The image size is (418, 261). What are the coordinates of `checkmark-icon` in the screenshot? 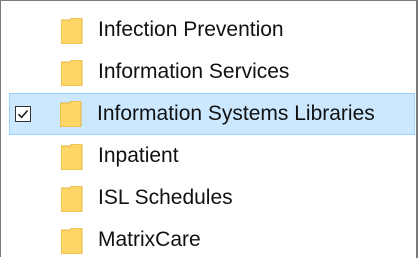 It's located at (23, 114).